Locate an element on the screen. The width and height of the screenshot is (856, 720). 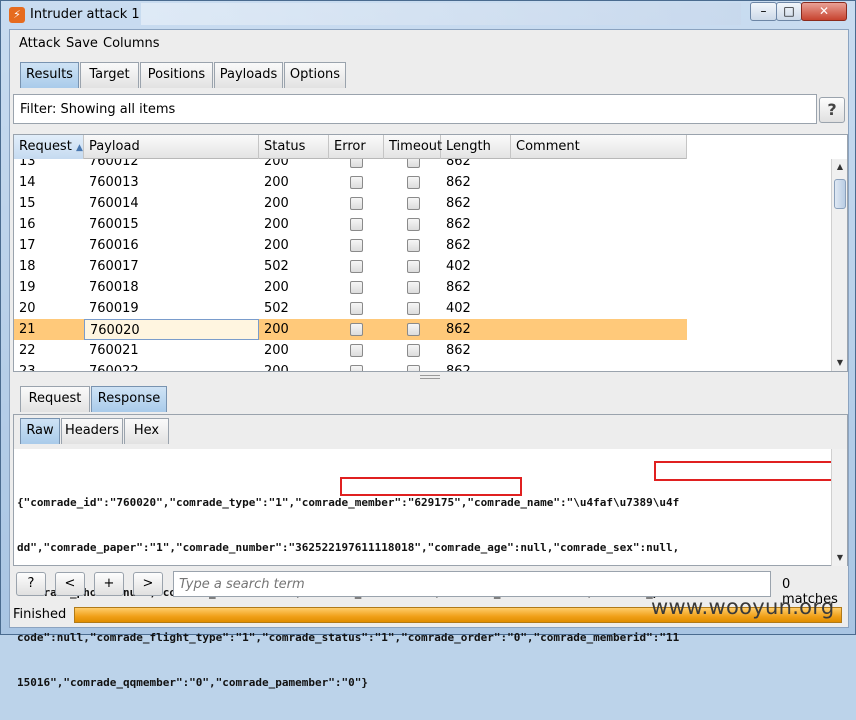
cell-request: 13 is located at coordinates (27, 164).